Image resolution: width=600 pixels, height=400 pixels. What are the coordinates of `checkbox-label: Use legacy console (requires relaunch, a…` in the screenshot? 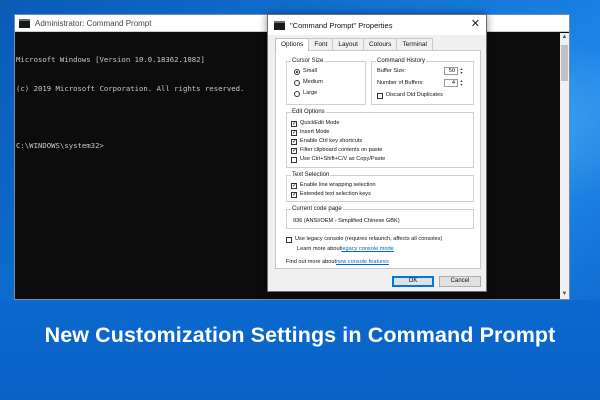 It's located at (369, 239).